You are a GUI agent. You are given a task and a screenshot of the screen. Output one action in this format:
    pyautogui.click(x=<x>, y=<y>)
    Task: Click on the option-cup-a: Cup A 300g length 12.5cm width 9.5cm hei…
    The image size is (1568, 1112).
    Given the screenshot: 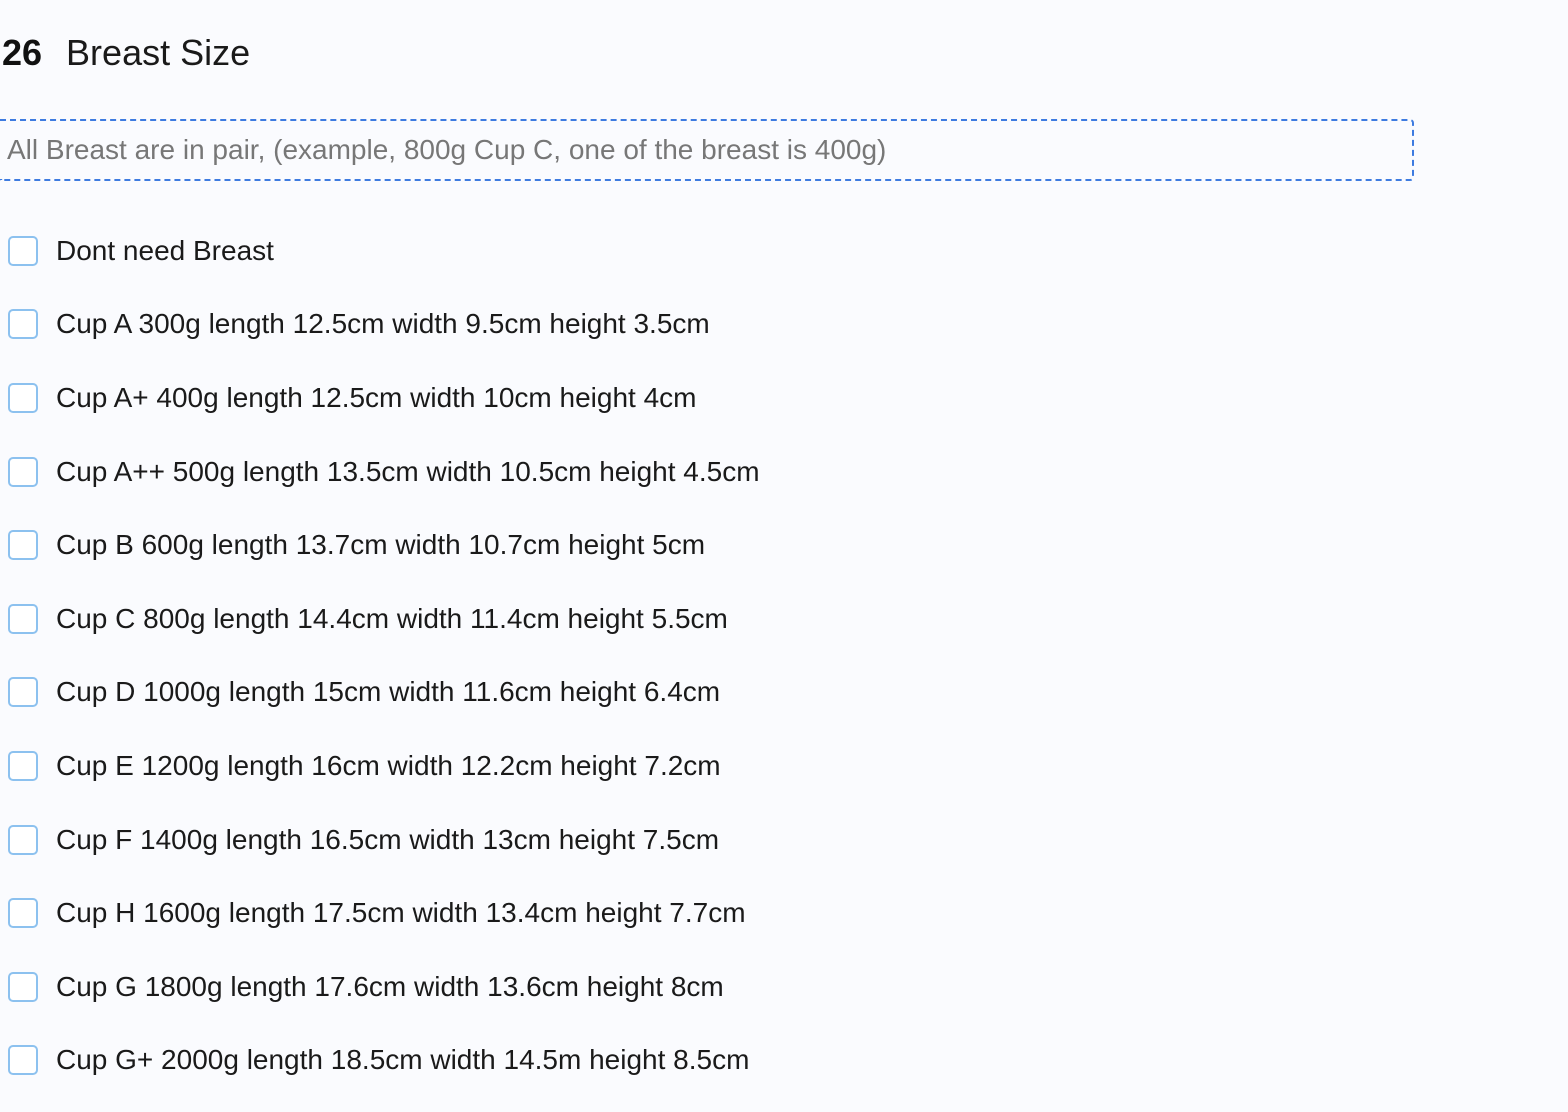 What is the action you would take?
    pyautogui.click(x=700, y=325)
    